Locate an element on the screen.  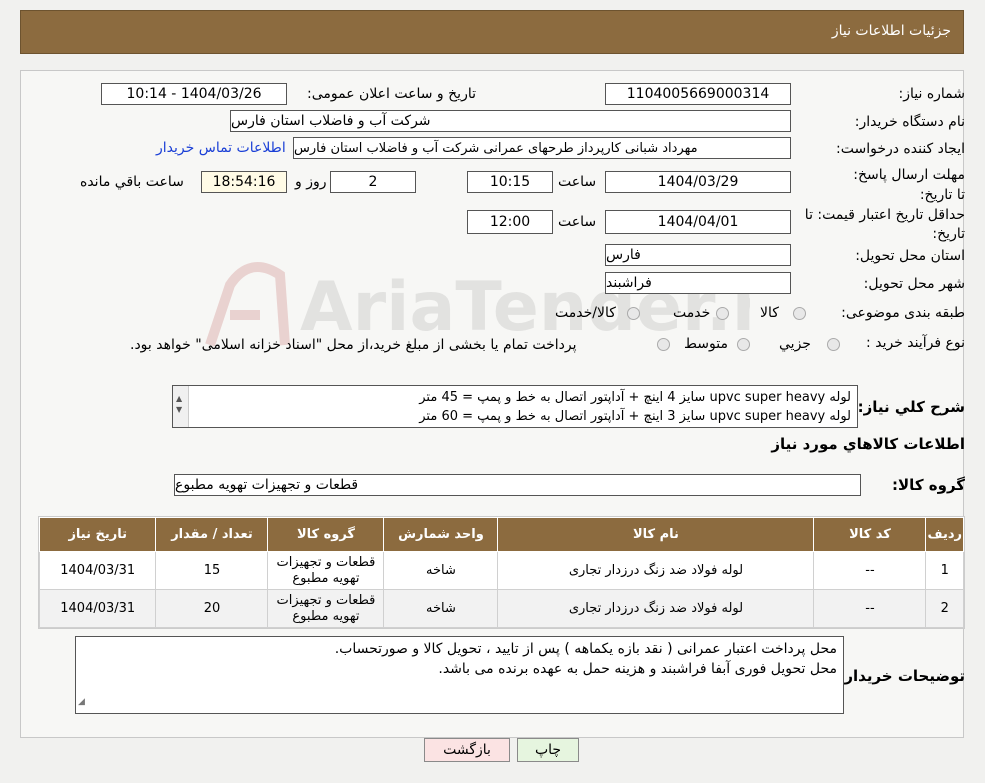
validity-time-field: 12:00 is located at coordinates (510, 222).